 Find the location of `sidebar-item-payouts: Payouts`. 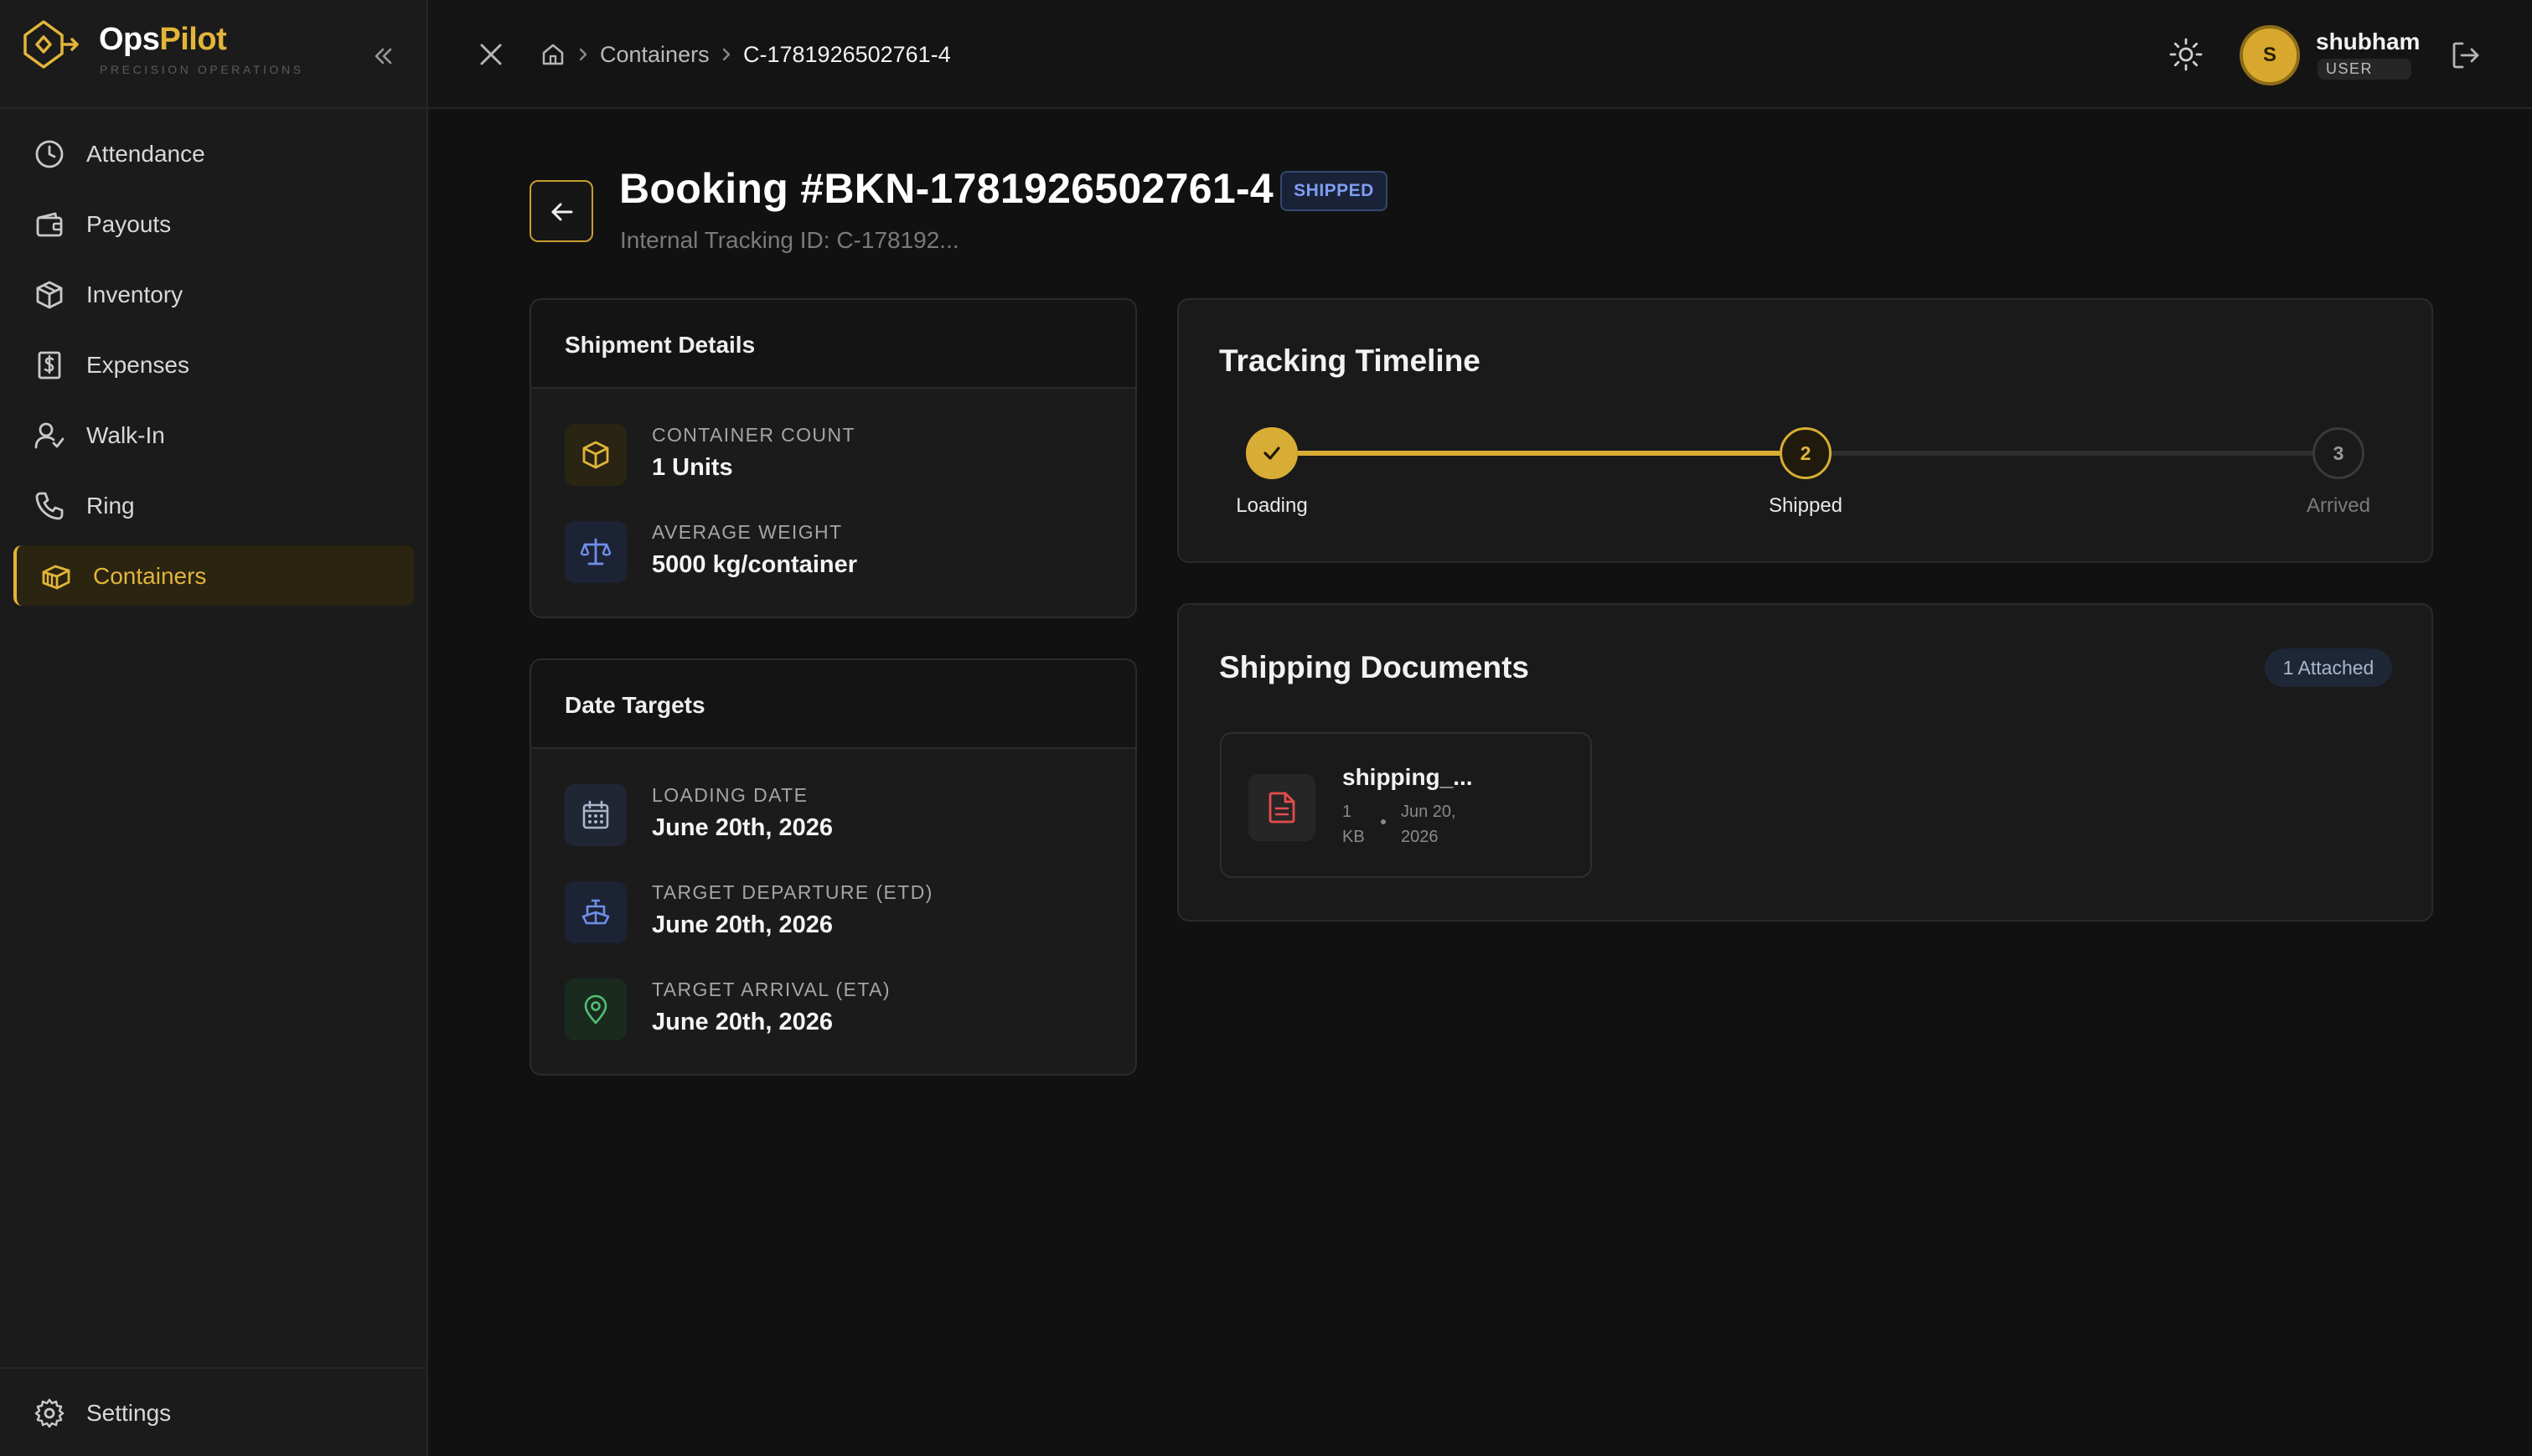

sidebar-item-payouts: Payouts is located at coordinates (214, 224).